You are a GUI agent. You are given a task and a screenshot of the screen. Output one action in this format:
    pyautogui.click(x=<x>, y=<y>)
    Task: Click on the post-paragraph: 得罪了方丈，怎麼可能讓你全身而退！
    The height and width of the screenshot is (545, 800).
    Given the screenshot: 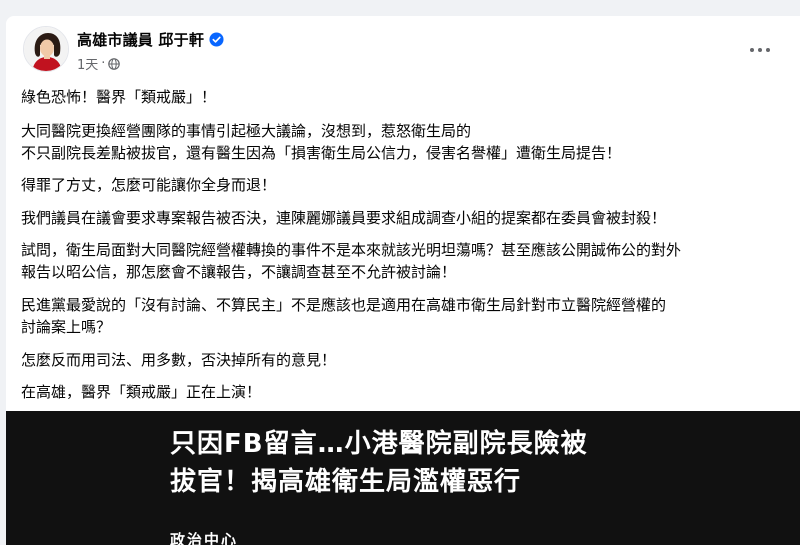 What is the action you would take?
    pyautogui.click(x=149, y=185)
    